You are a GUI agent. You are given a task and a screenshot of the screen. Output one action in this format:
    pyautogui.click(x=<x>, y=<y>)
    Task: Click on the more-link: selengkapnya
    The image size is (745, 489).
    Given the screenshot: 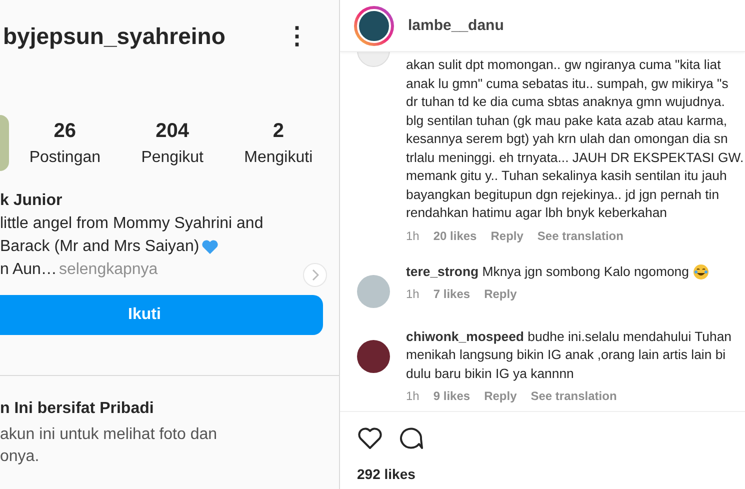 What is the action you would take?
    pyautogui.click(x=108, y=270)
    